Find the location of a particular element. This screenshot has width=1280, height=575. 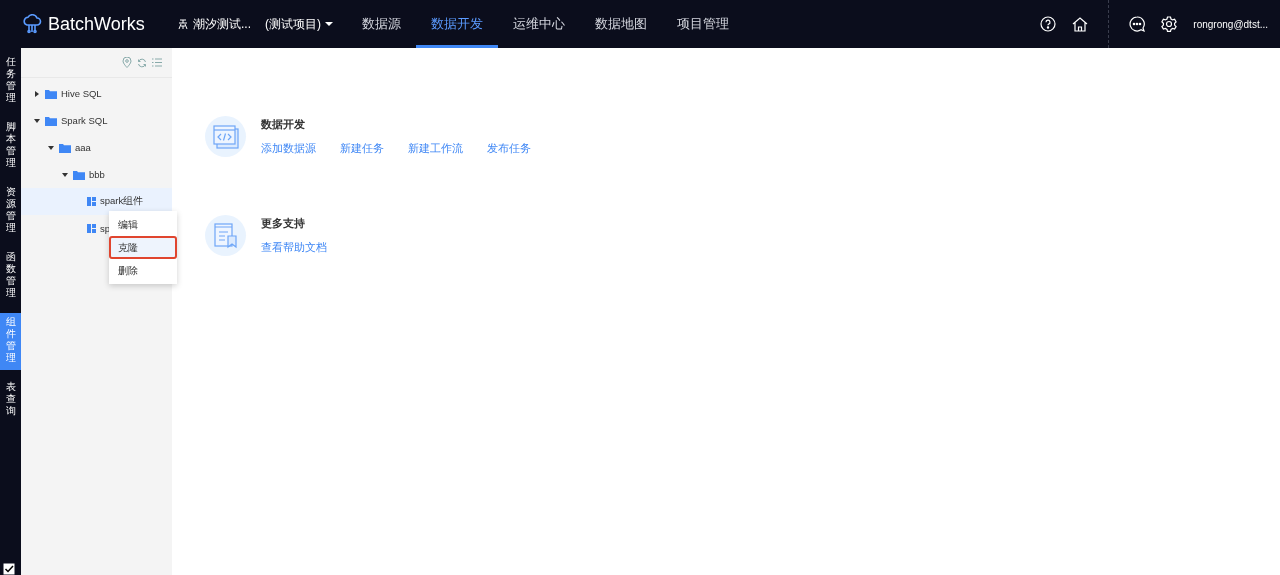

checkbox-icon is located at coordinates (9, 568).